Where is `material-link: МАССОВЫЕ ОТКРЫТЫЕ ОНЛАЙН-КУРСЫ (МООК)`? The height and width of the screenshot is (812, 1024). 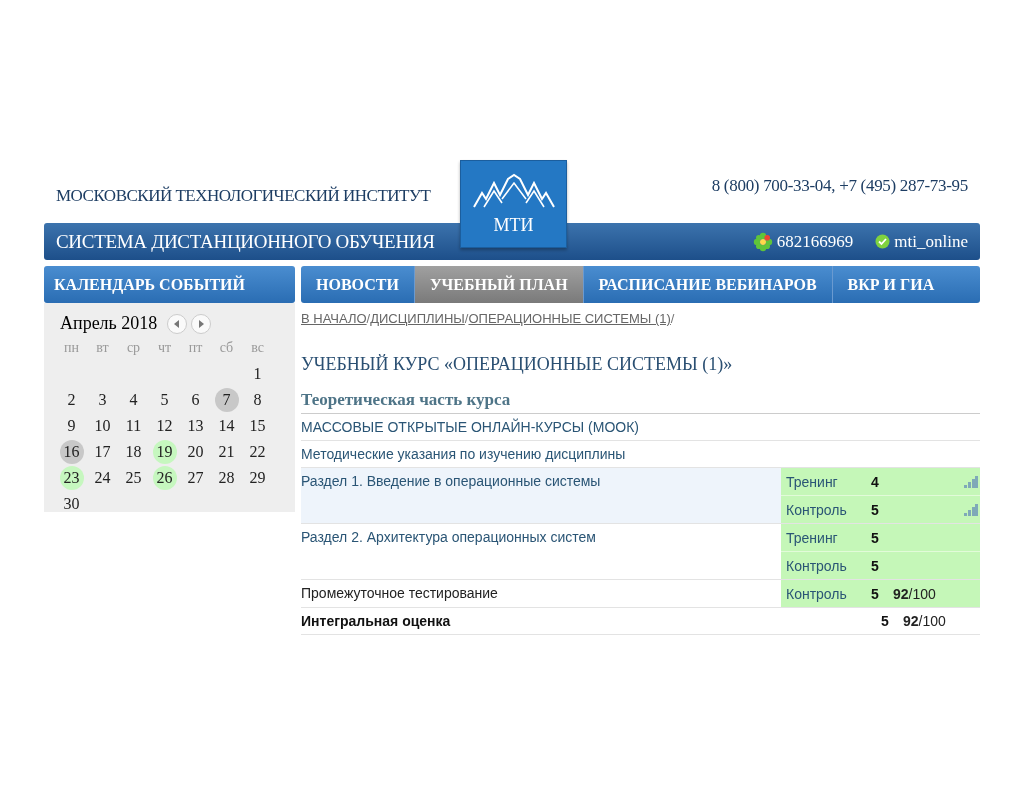 material-link: МАССОВЫЕ ОТКРЫТЫЕ ОНЛАЙН-КУРСЫ (МООК) is located at coordinates (470, 427).